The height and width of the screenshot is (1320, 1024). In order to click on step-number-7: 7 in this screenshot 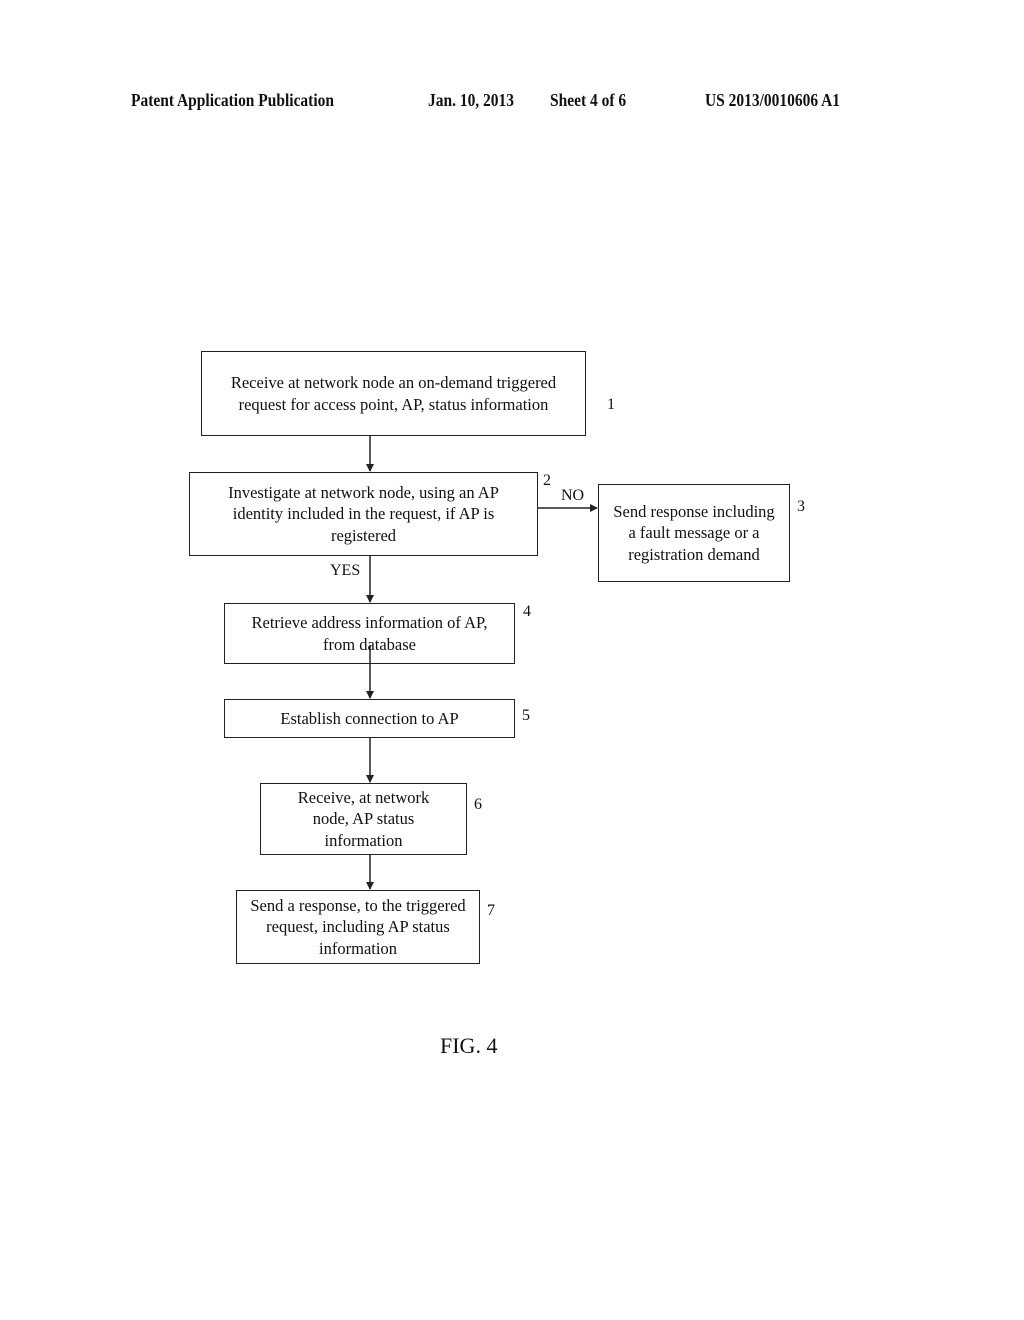, I will do `click(491, 910)`.